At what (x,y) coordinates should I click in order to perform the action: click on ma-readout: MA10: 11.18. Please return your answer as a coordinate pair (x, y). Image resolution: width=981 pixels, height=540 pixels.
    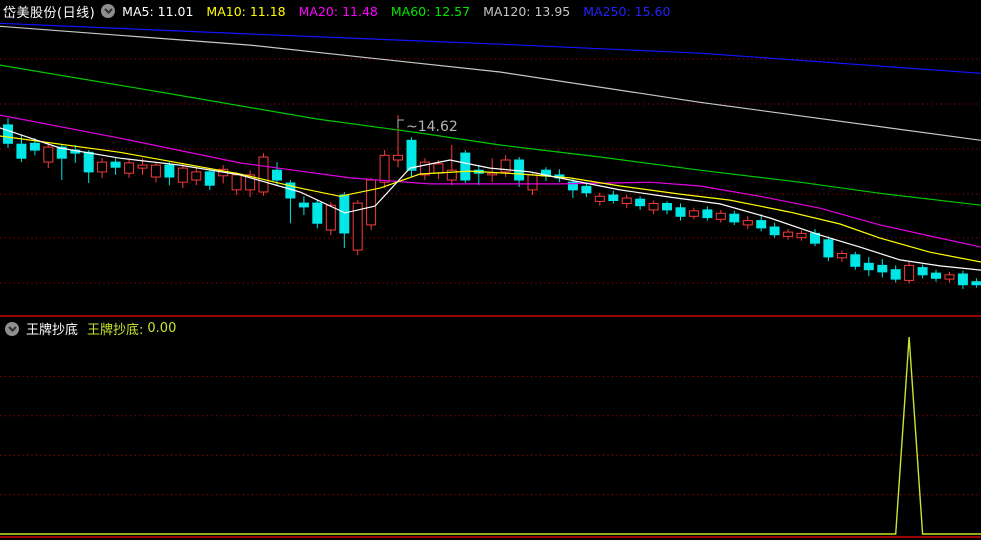
    Looking at the image, I should click on (246, 11).